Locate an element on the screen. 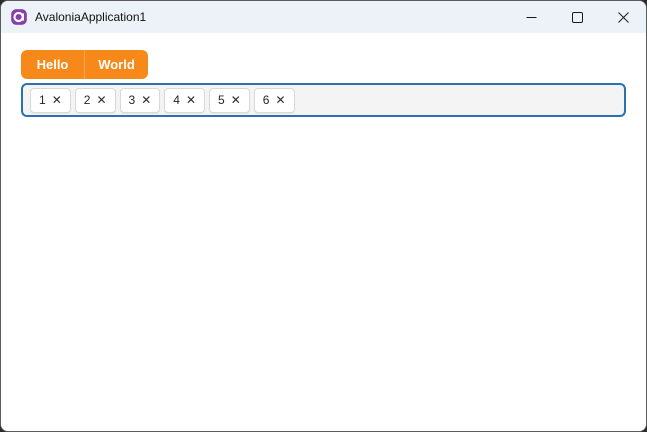 Image resolution: width=647 pixels, height=432 pixels. close-button is located at coordinates (623, 17).